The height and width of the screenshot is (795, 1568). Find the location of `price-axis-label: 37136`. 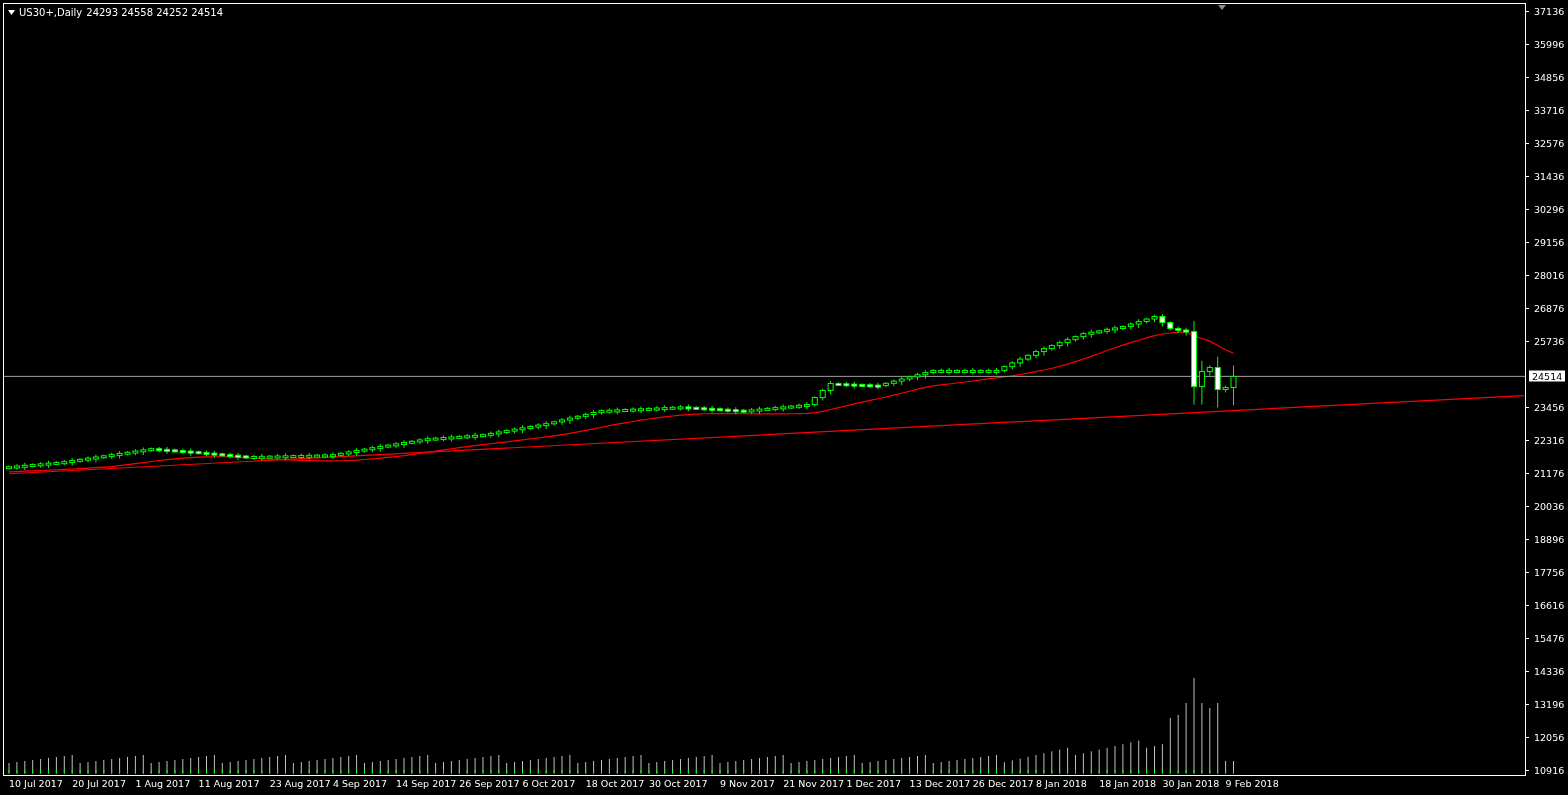

price-axis-label: 37136 is located at coordinates (1549, 11).